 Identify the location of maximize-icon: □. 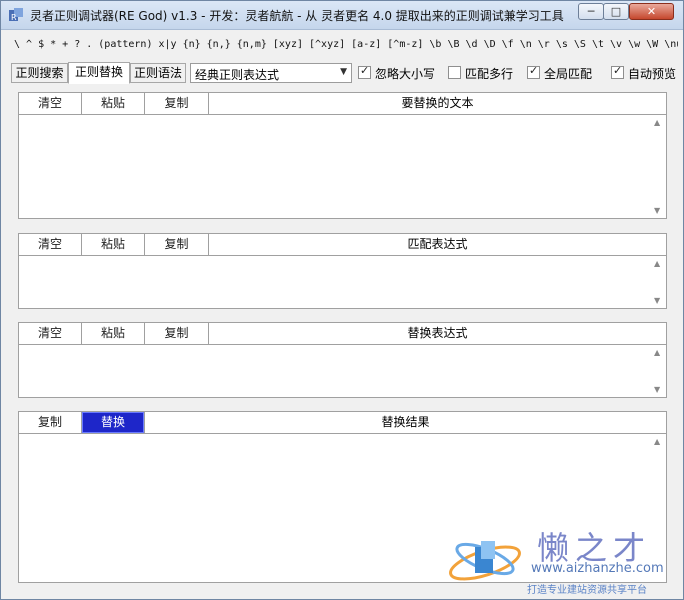
(616, 11).